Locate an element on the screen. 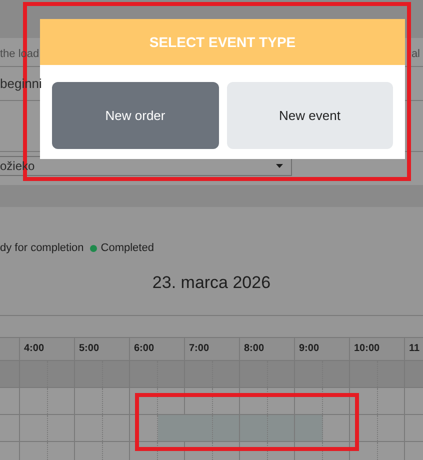 The width and height of the screenshot is (423, 460). date-title: 23. marca 2026 is located at coordinates (211, 285).